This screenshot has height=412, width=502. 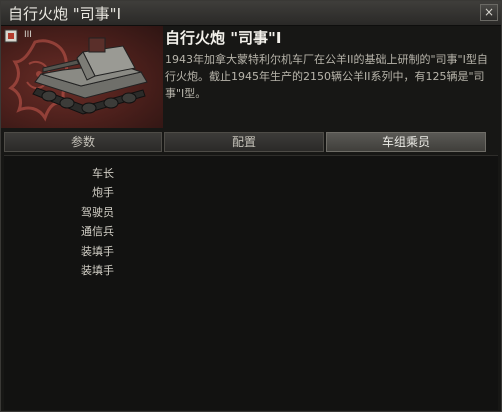 I want to click on vehicle-image, so click(x=90, y=76).